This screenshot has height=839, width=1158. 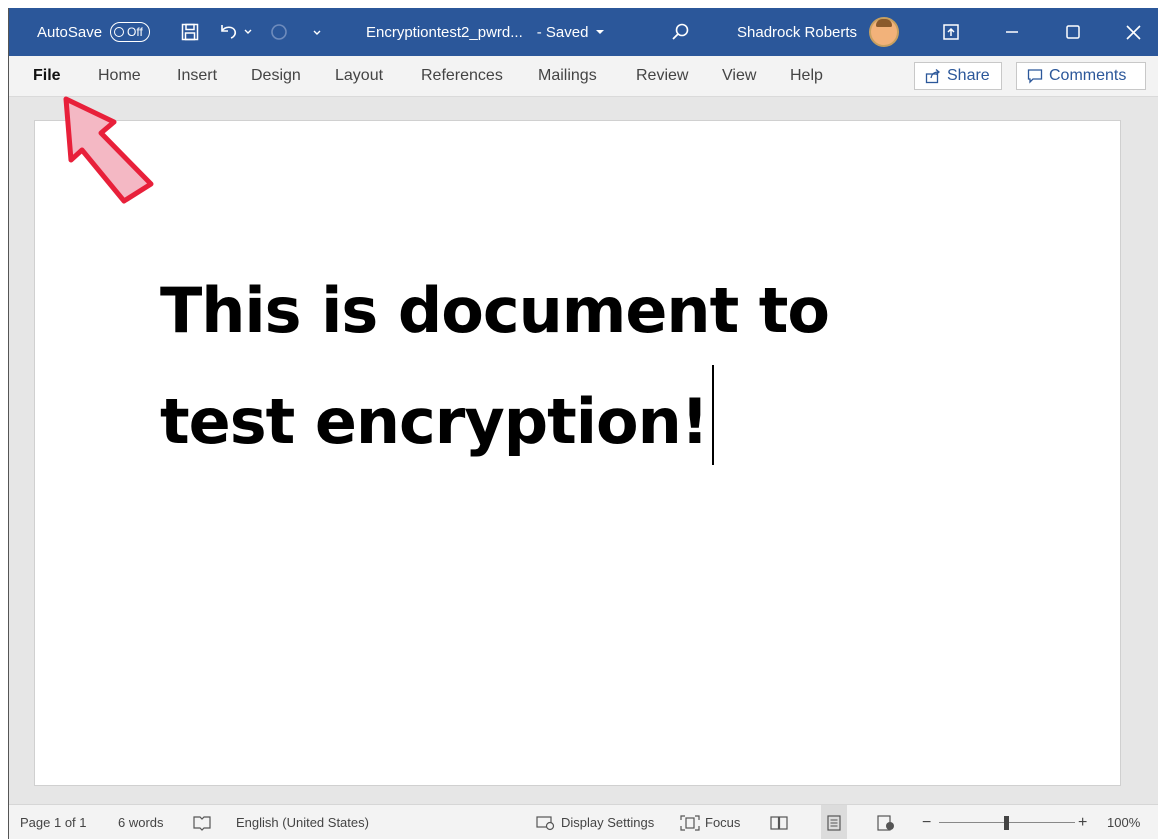 I want to click on zoom-out-button: −, so click(x=926, y=822).